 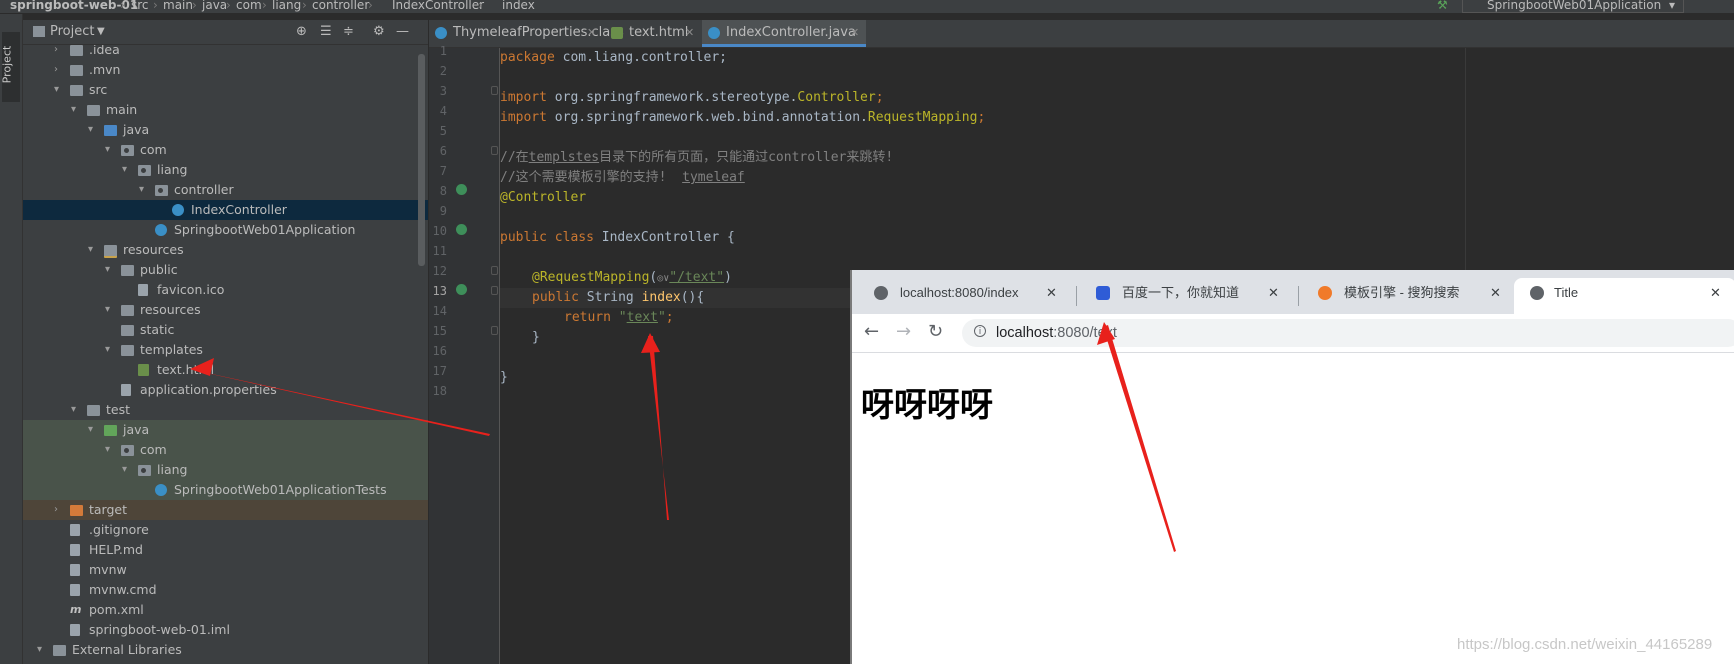 I want to click on breadcrumb-index-method: index, so click(x=518, y=5).